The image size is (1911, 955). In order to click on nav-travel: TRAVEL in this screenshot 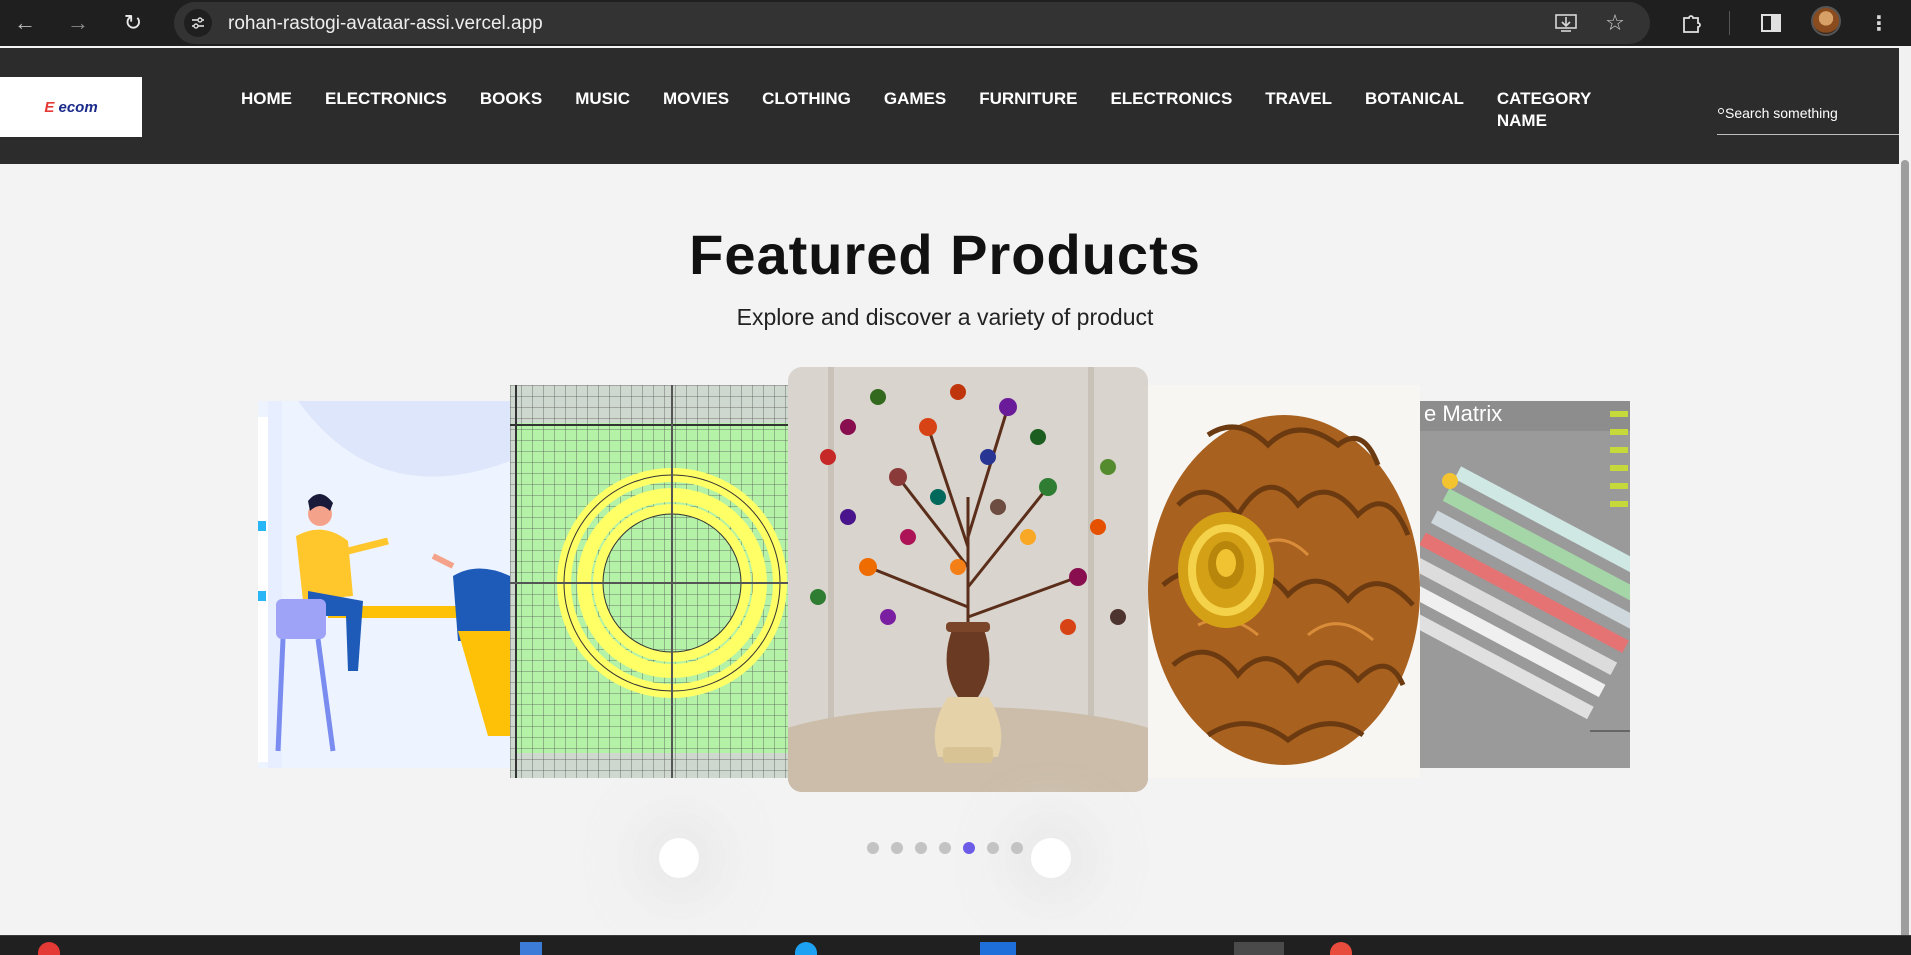, I will do `click(1298, 110)`.